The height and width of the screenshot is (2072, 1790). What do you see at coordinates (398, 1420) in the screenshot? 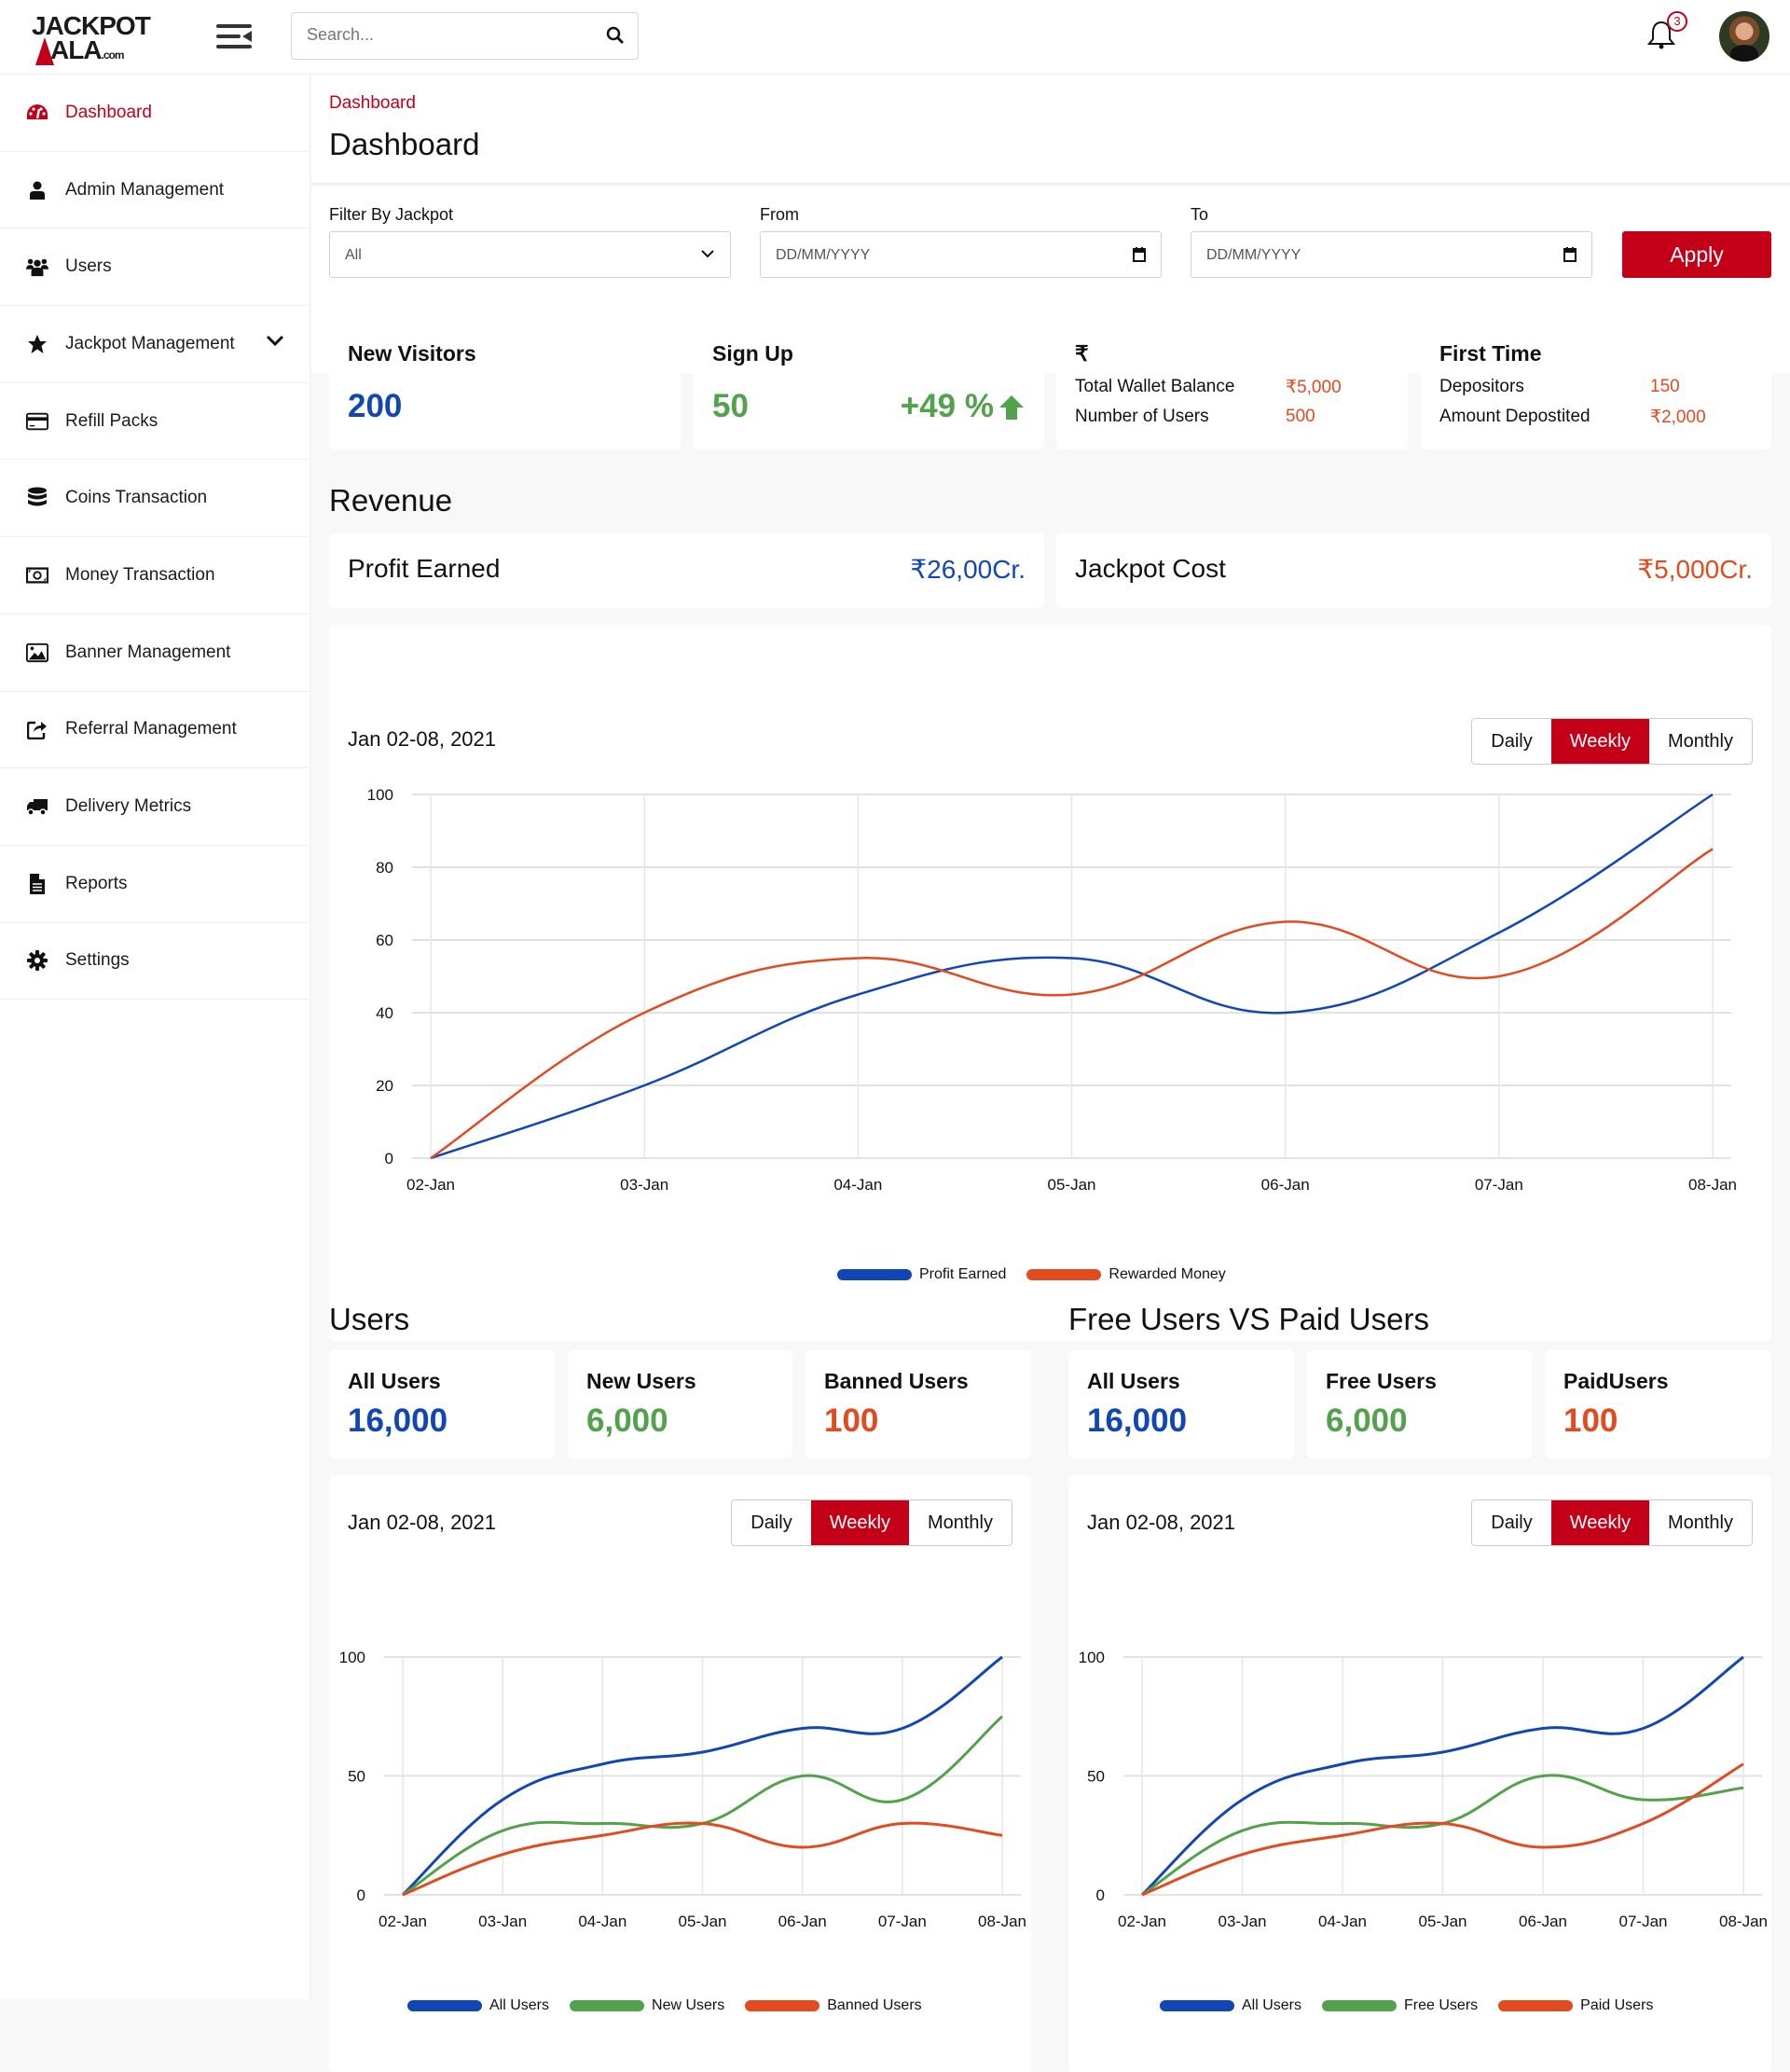
I see `stat-value: 16,000` at bounding box center [398, 1420].